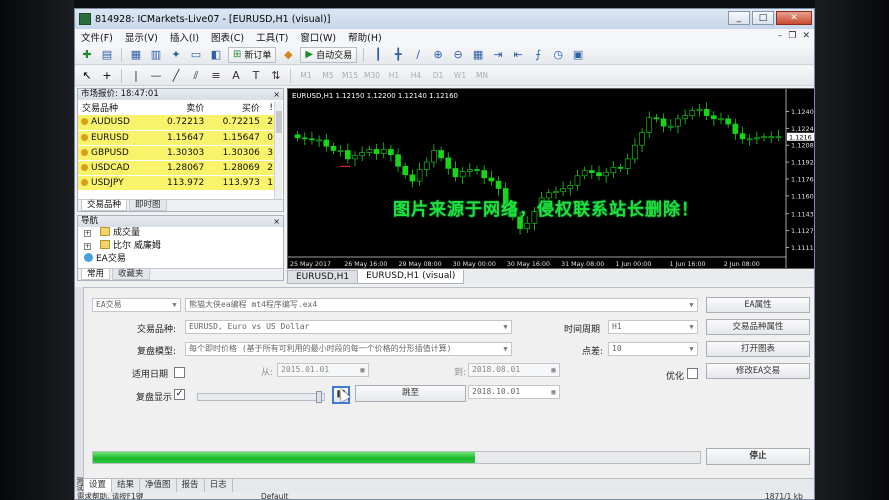 This screenshot has width=889, height=500. I want to click on channel-icon: ⫽, so click(196, 75).